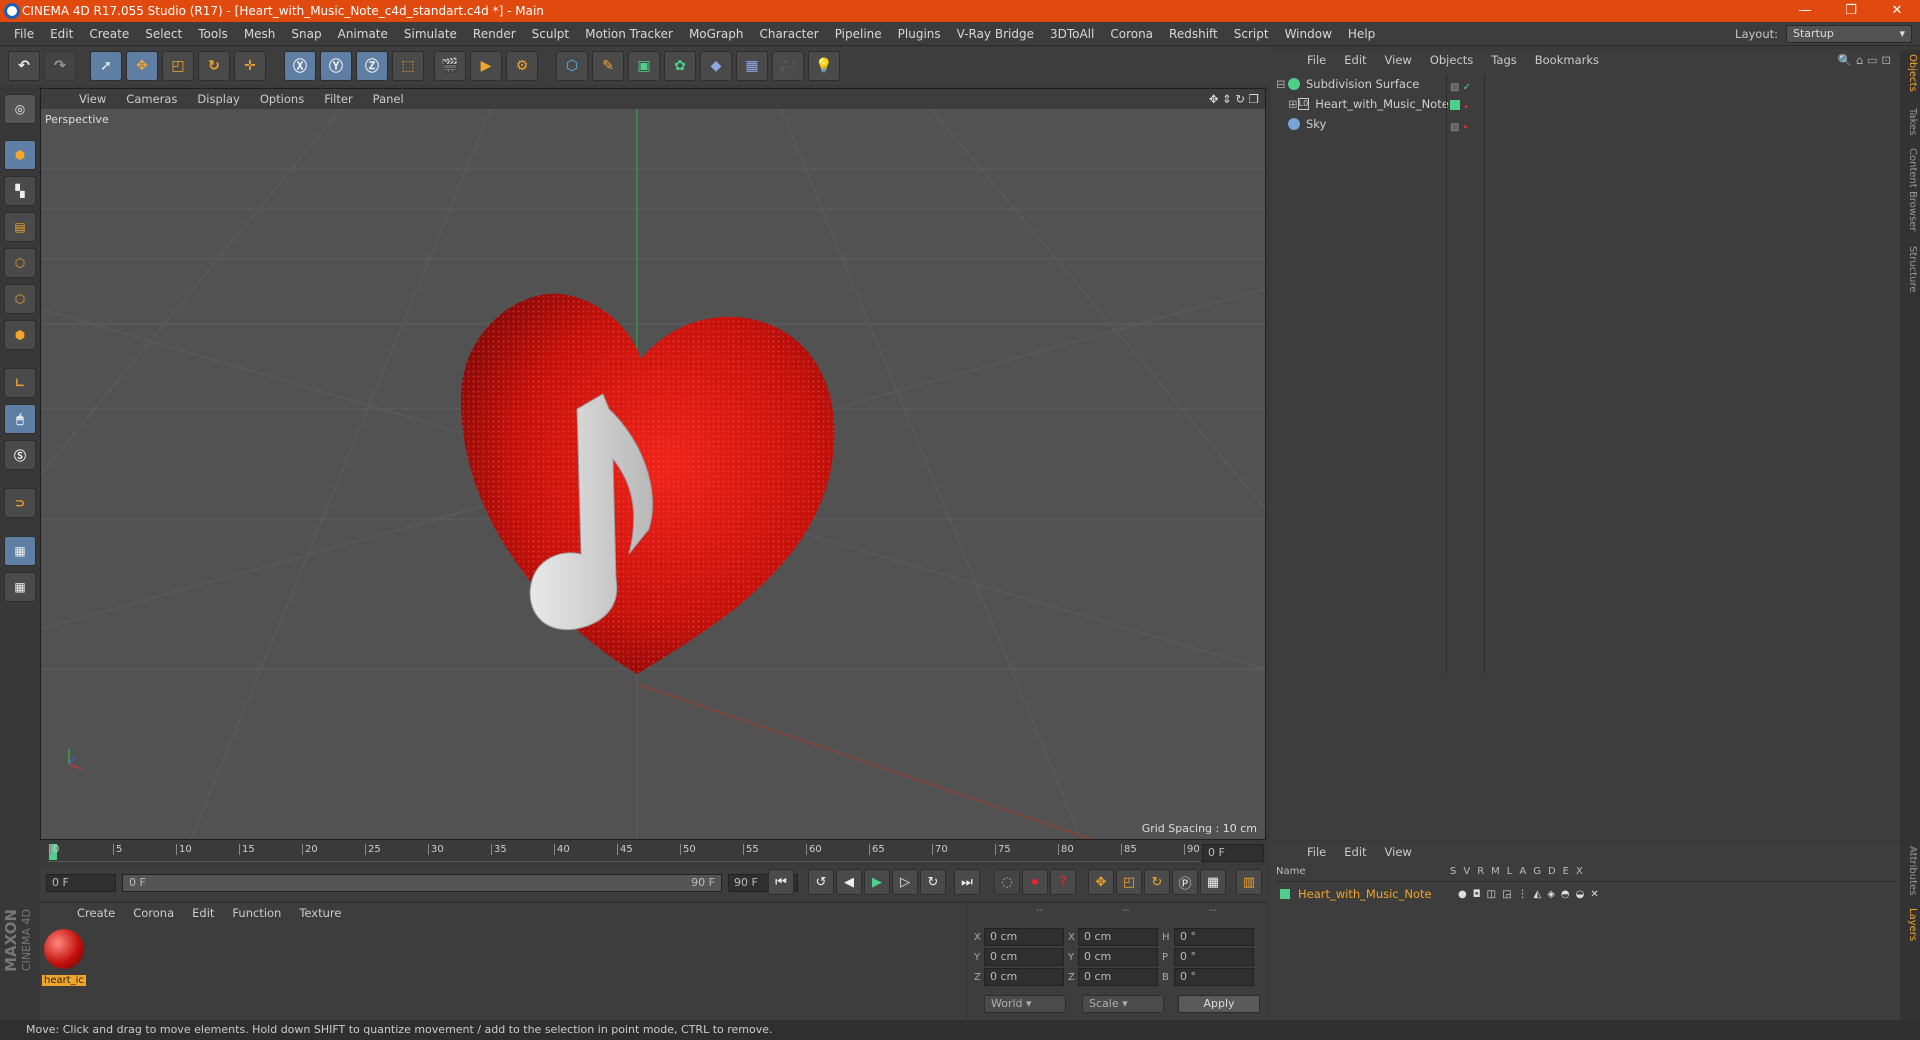  Describe the element at coordinates (20, 335) in the screenshot. I see `polygons-mode-icon: ⬢` at that location.